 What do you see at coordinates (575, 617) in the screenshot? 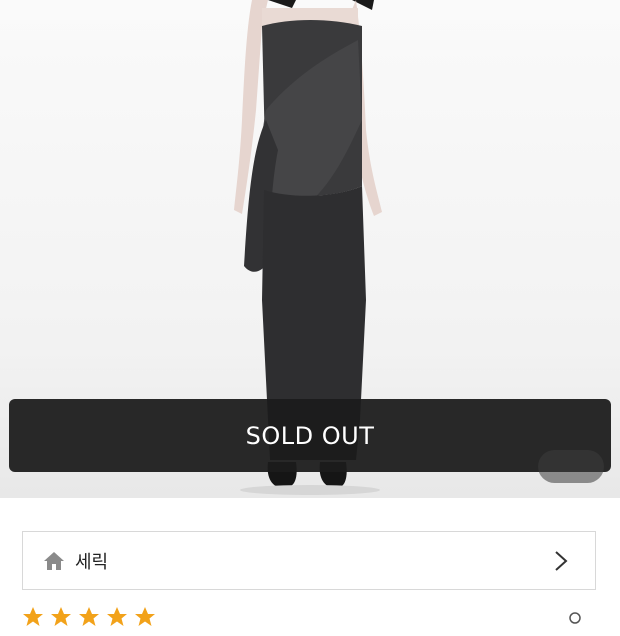
I see `share-icon` at bounding box center [575, 617].